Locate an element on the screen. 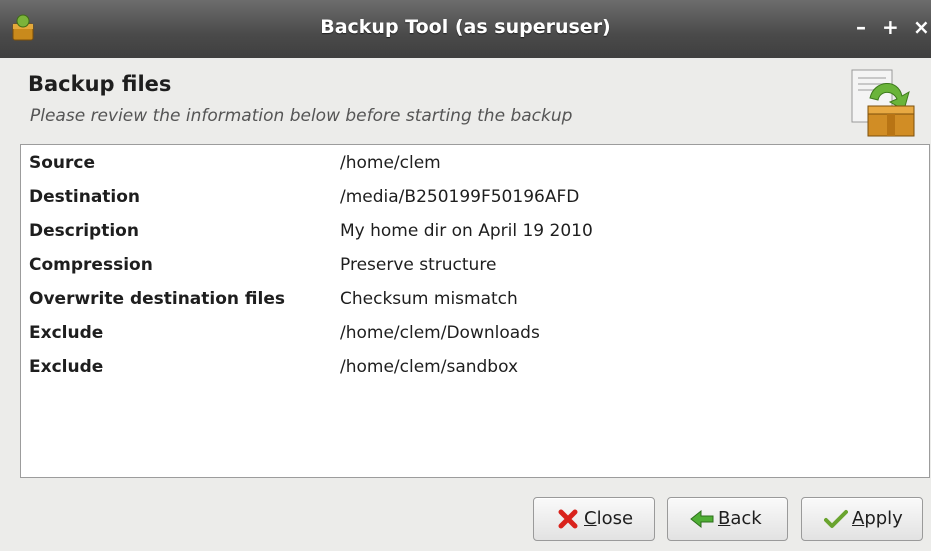 This screenshot has height=551, width=931. red-x-icon is located at coordinates (568, 519).